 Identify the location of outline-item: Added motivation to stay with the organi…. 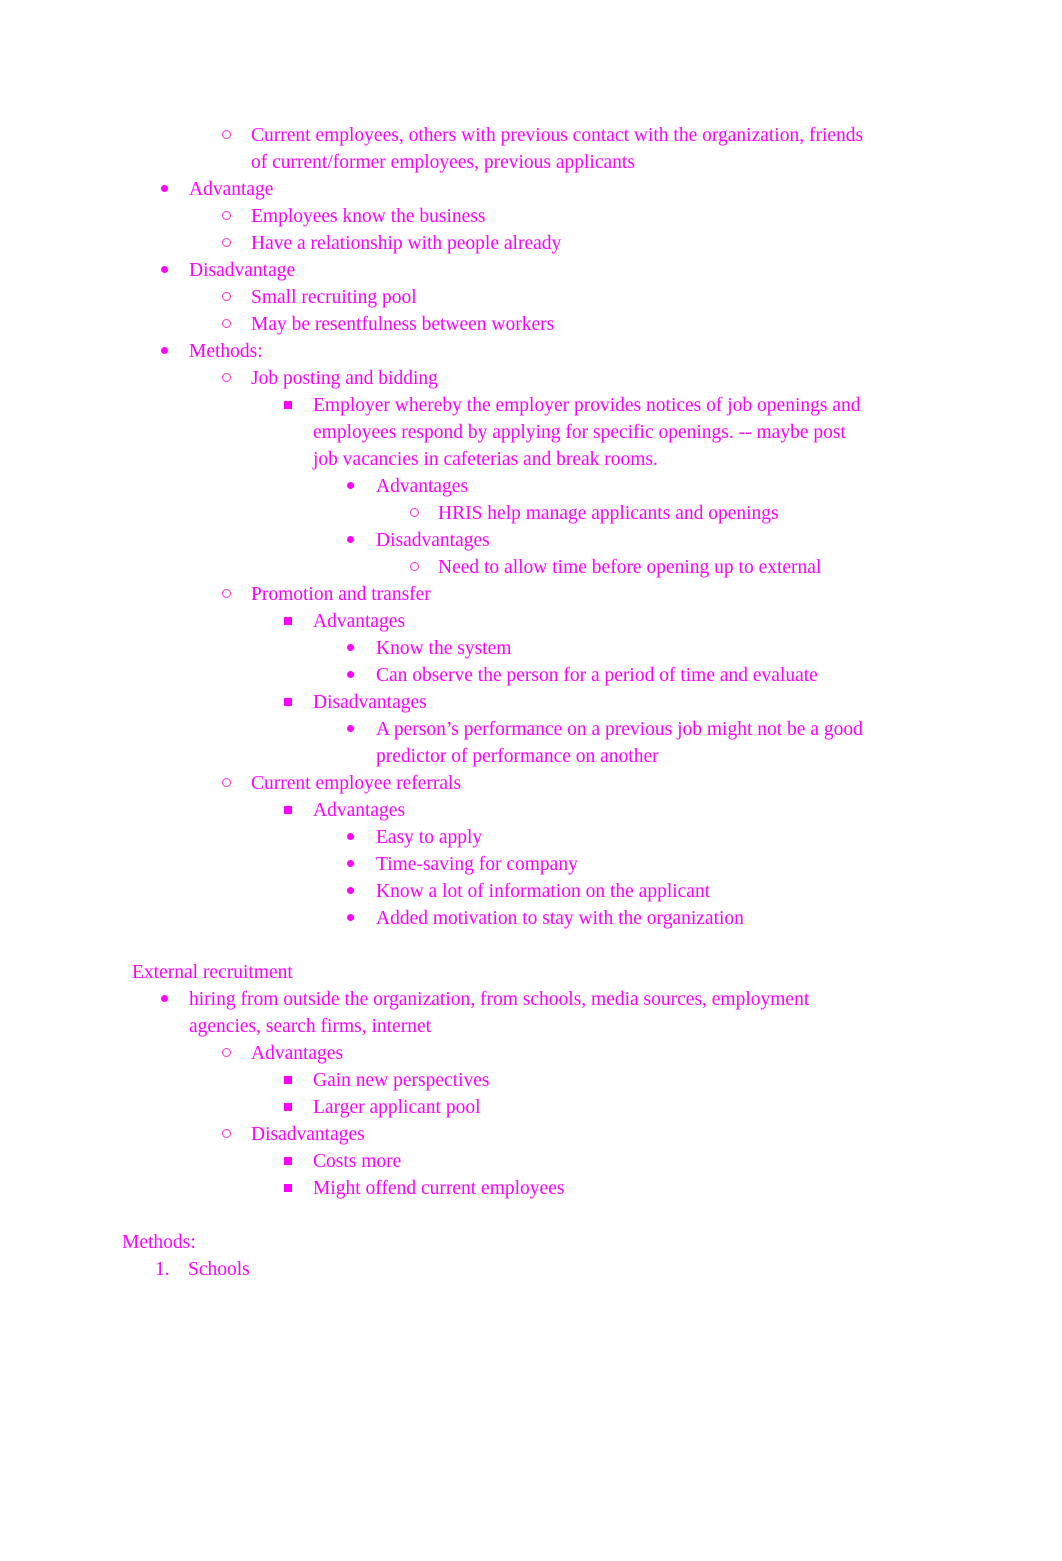
(704, 918).